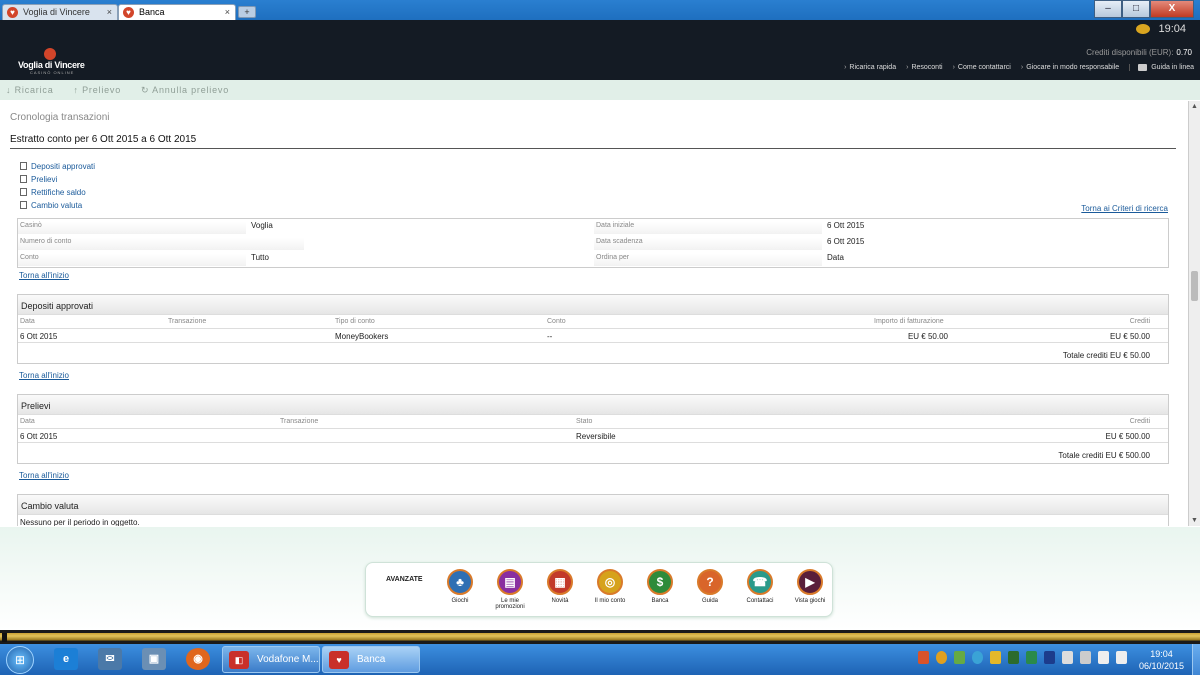 This screenshot has width=1200, height=675. What do you see at coordinates (1196, 659) in the screenshot?
I see `show-desktop-button` at bounding box center [1196, 659].